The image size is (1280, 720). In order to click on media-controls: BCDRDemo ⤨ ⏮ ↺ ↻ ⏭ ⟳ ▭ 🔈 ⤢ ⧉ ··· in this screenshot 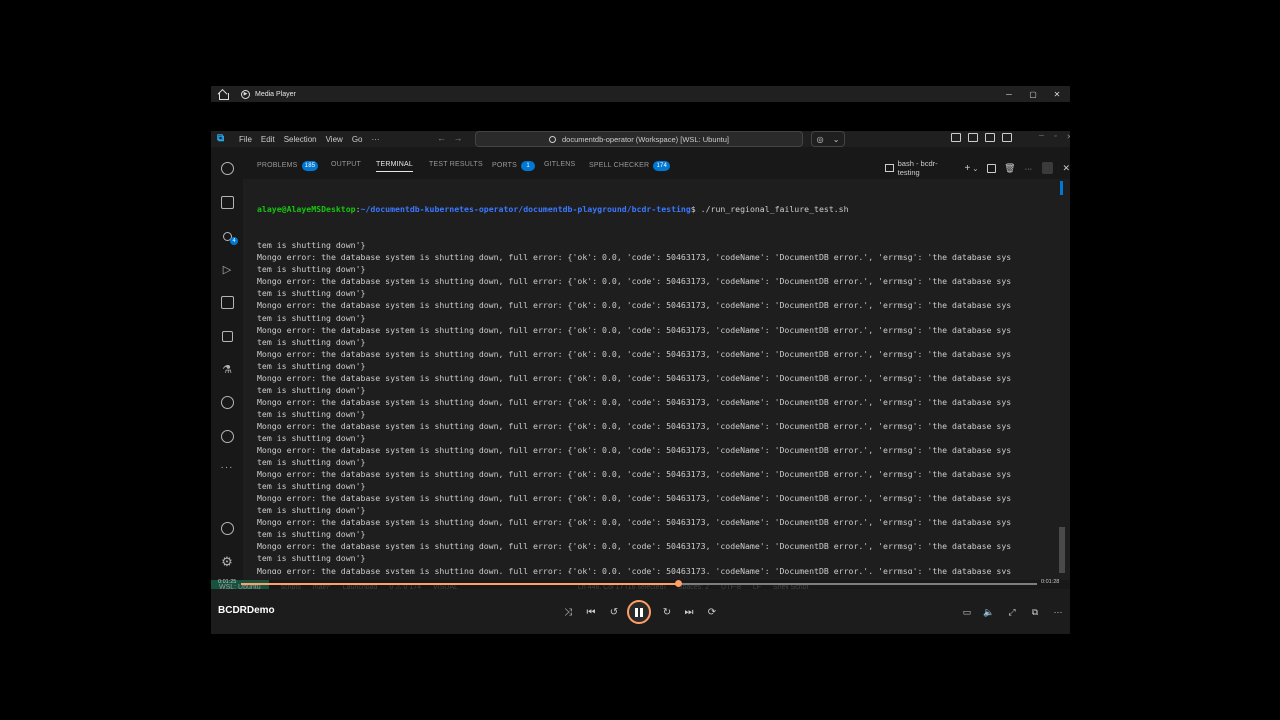, I will do `click(640, 611)`.